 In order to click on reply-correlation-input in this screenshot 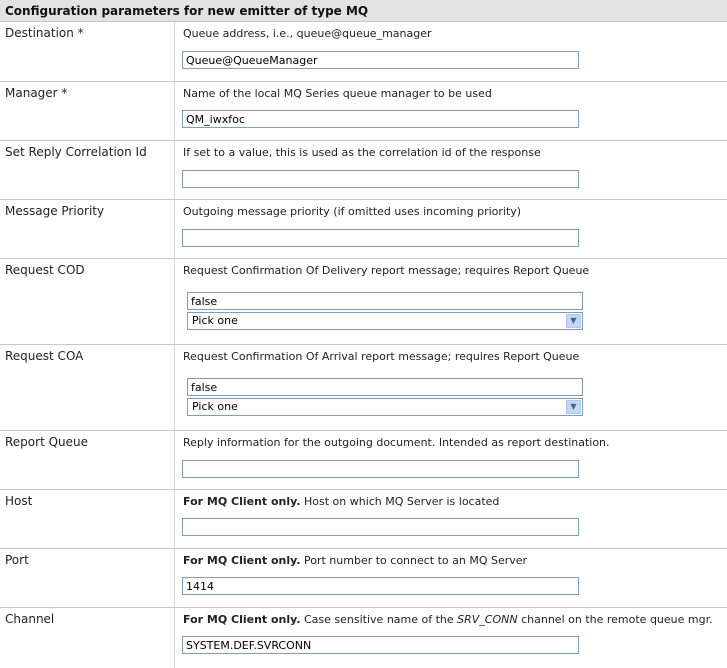, I will do `click(380, 179)`.